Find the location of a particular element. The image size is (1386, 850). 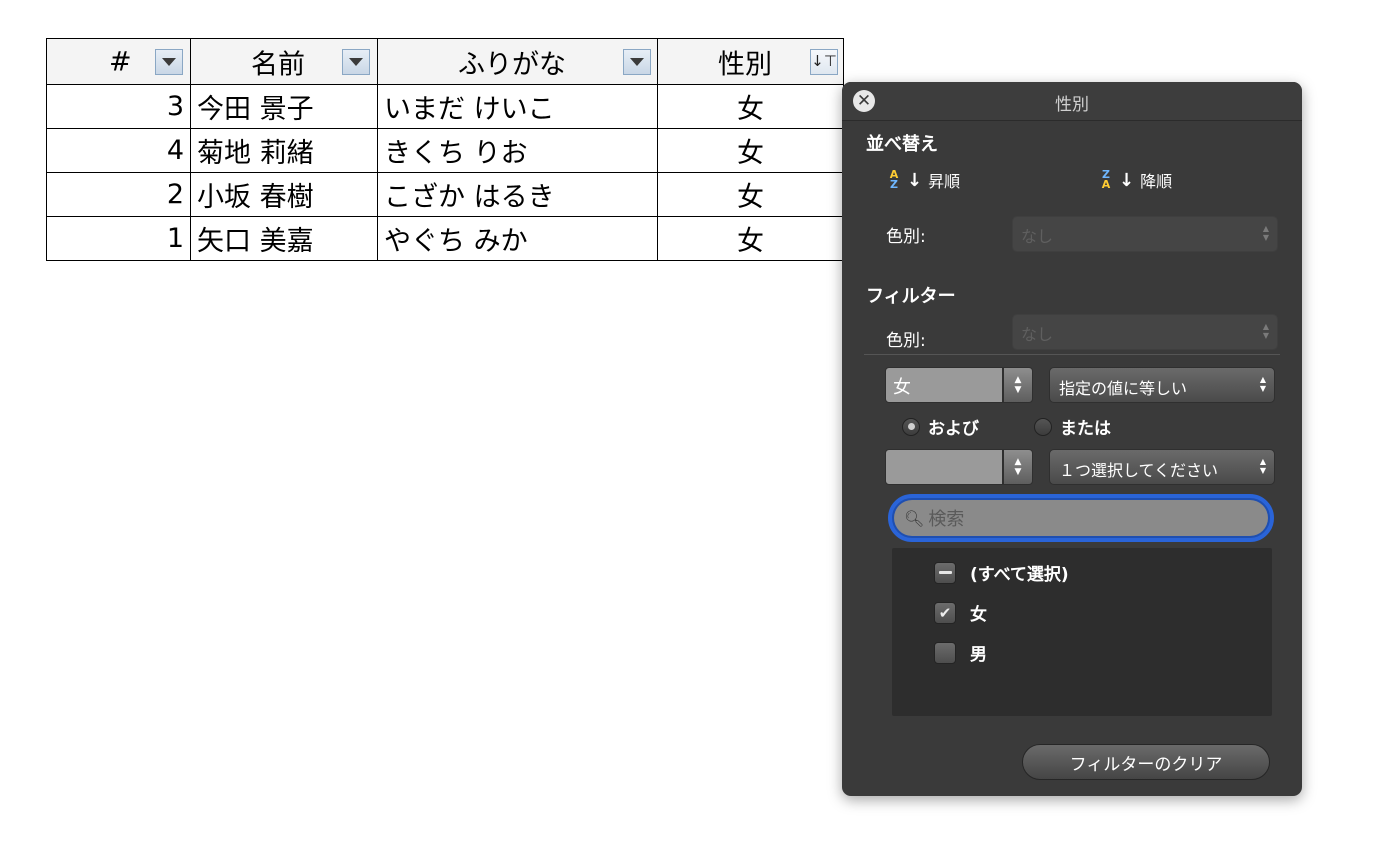

column-header-label: 名前 is located at coordinates (278, 64).